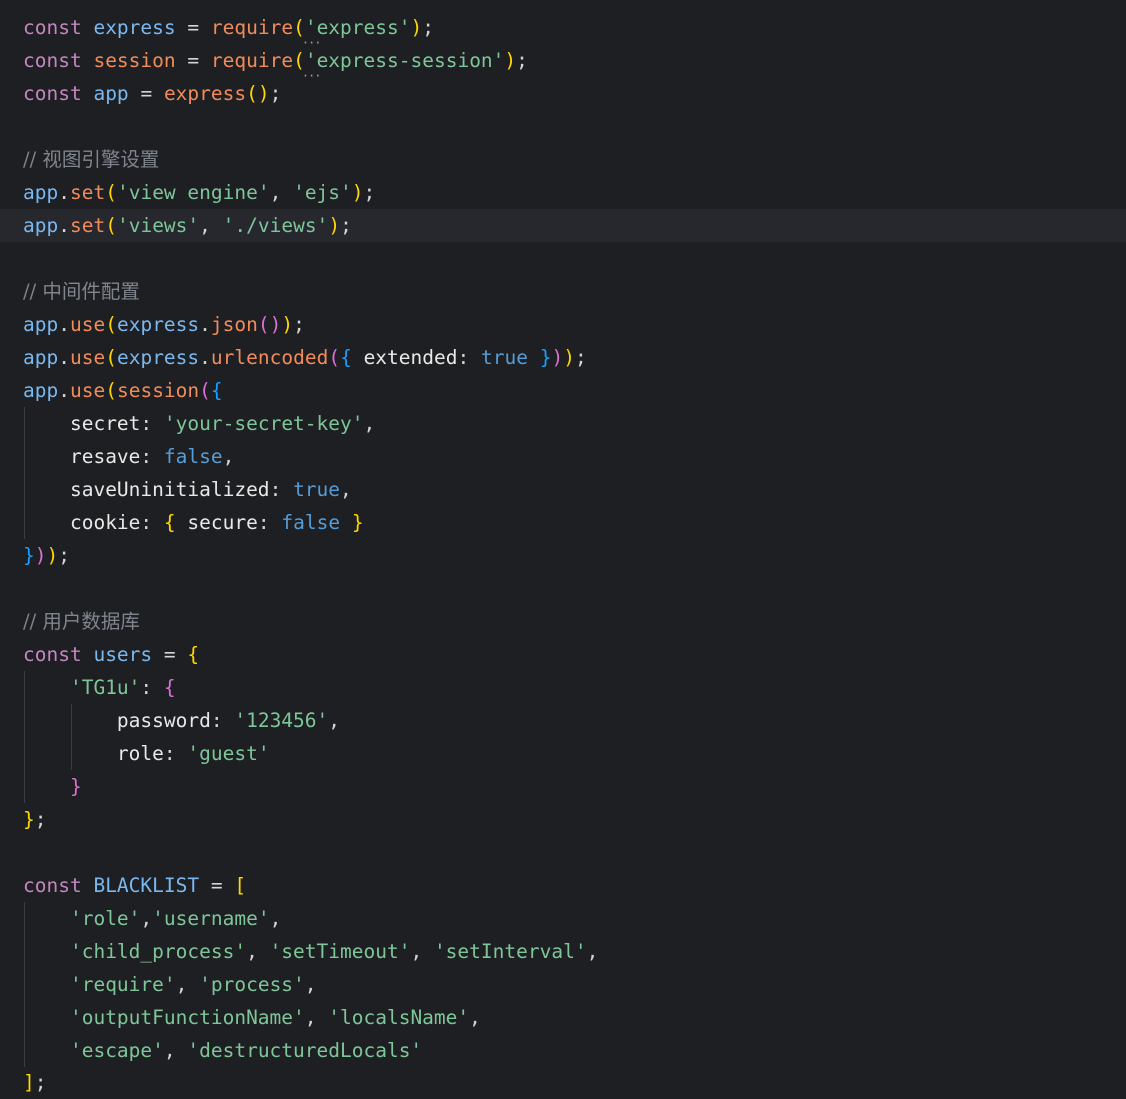  What do you see at coordinates (563, 27) in the screenshot?
I see `code-line-1: const express = require('express');` at bounding box center [563, 27].